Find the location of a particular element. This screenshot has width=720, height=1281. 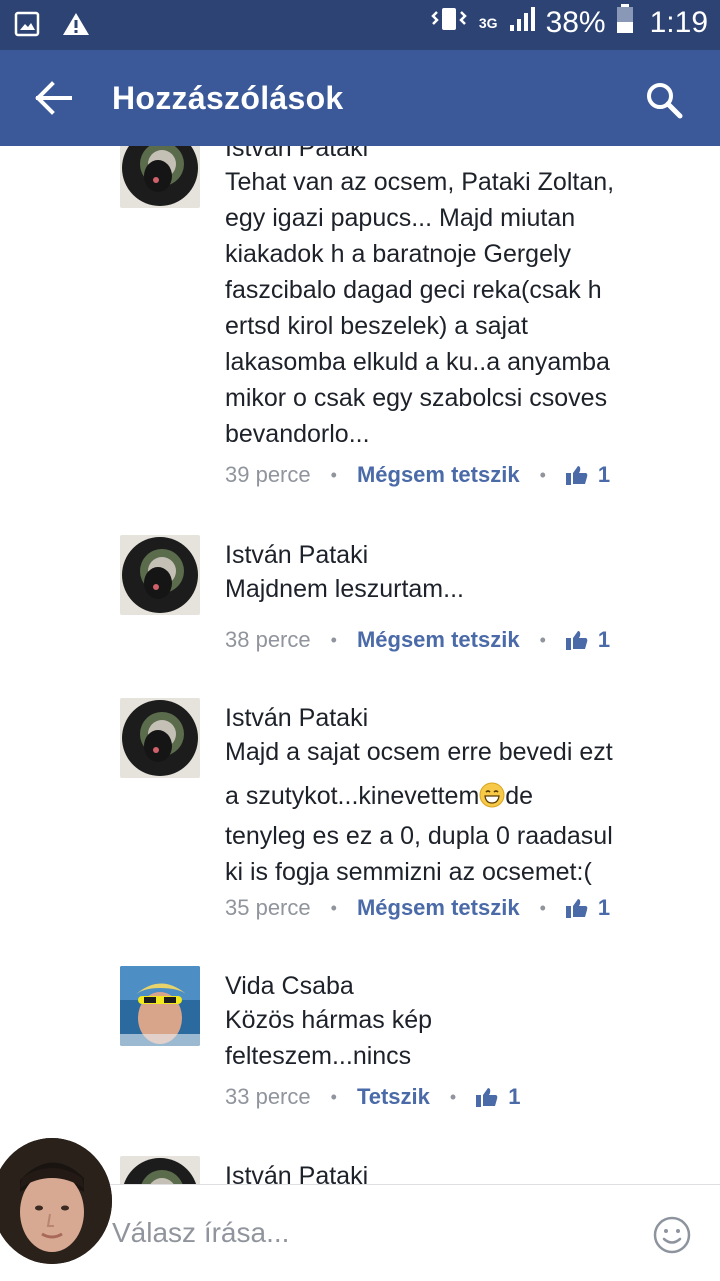

comment-time: 35 perce is located at coordinates (268, 908).